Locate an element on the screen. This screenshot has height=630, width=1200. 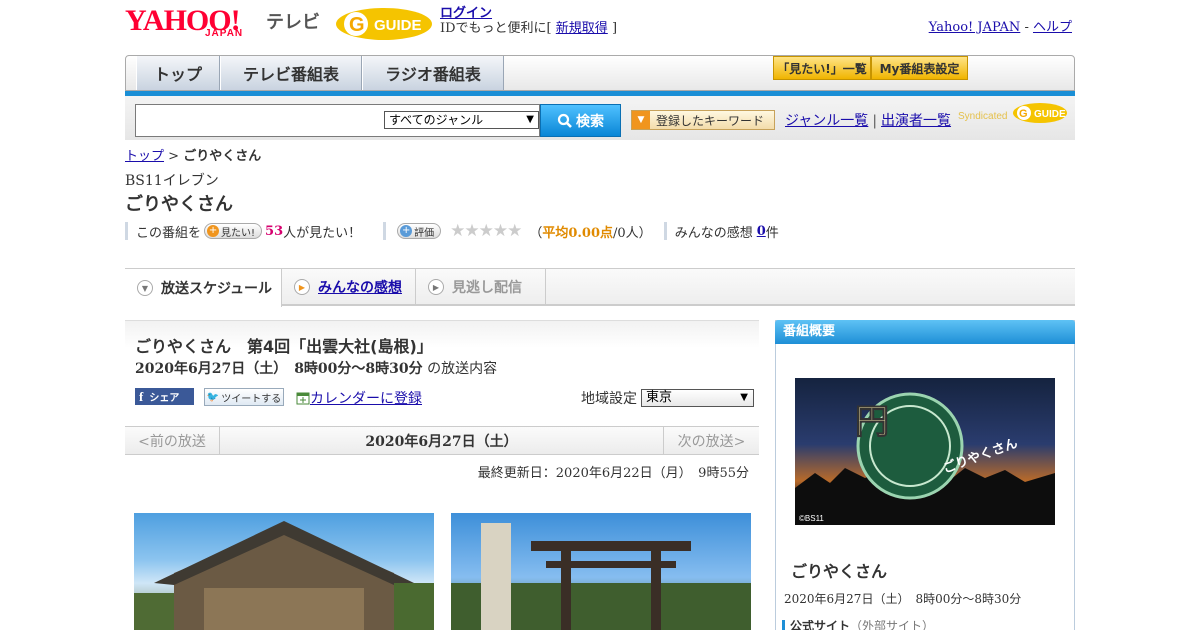
tab-catchup-streaming: ▶ 見逃し配信 is located at coordinates (481, 287).